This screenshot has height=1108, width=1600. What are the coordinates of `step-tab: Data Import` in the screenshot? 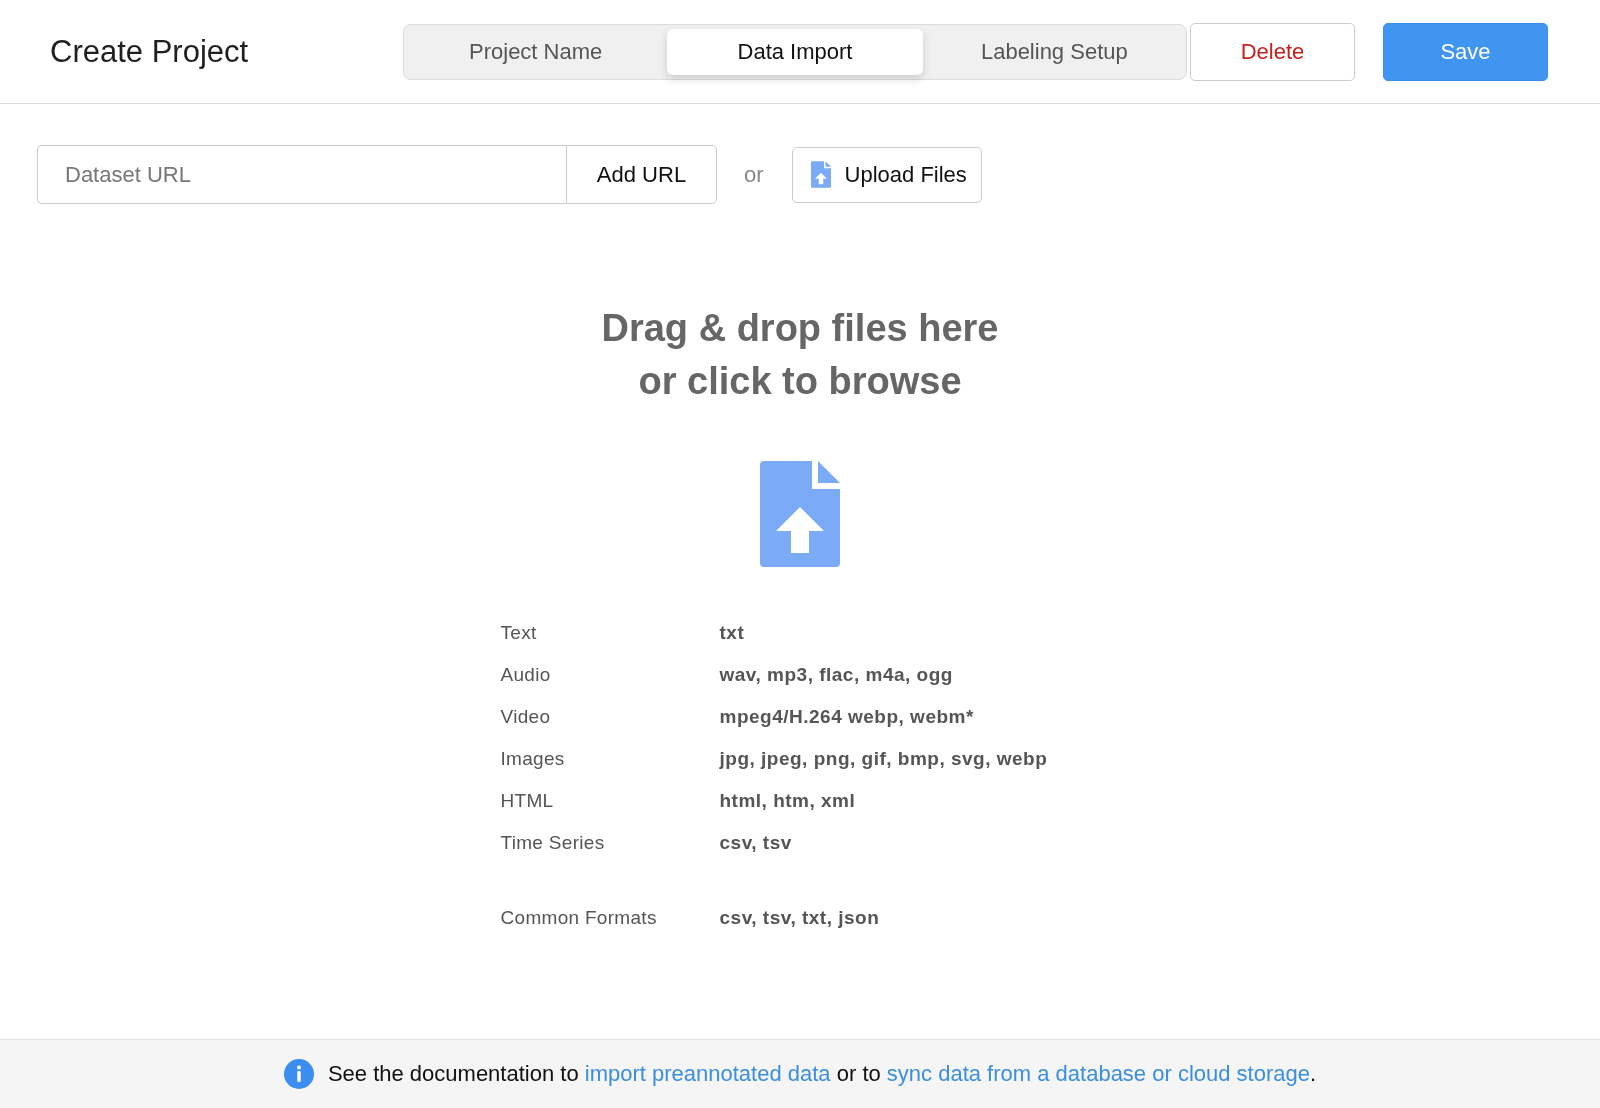 It's located at (795, 51).